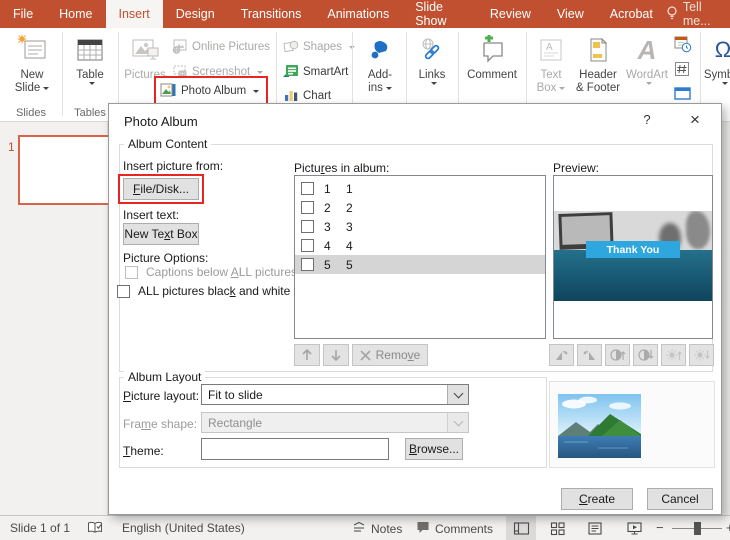 The image size is (730, 540). I want to click on text-box-label-1: Text, so click(551, 75).